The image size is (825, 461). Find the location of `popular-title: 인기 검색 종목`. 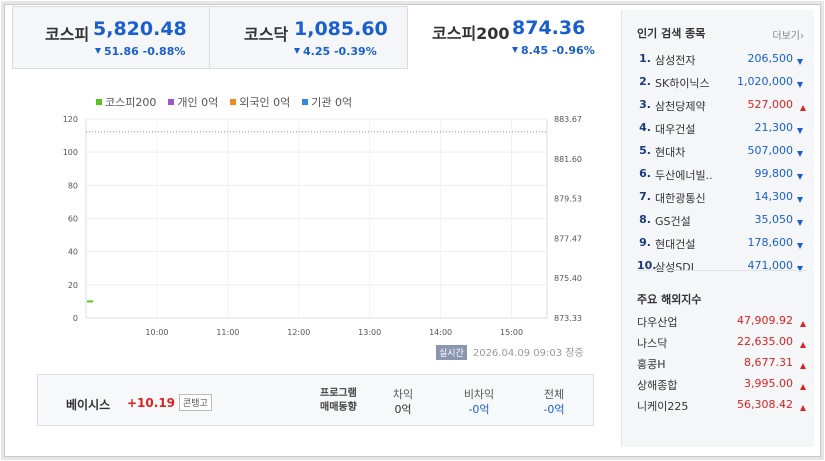

popular-title: 인기 검색 종목 is located at coordinates (671, 33).